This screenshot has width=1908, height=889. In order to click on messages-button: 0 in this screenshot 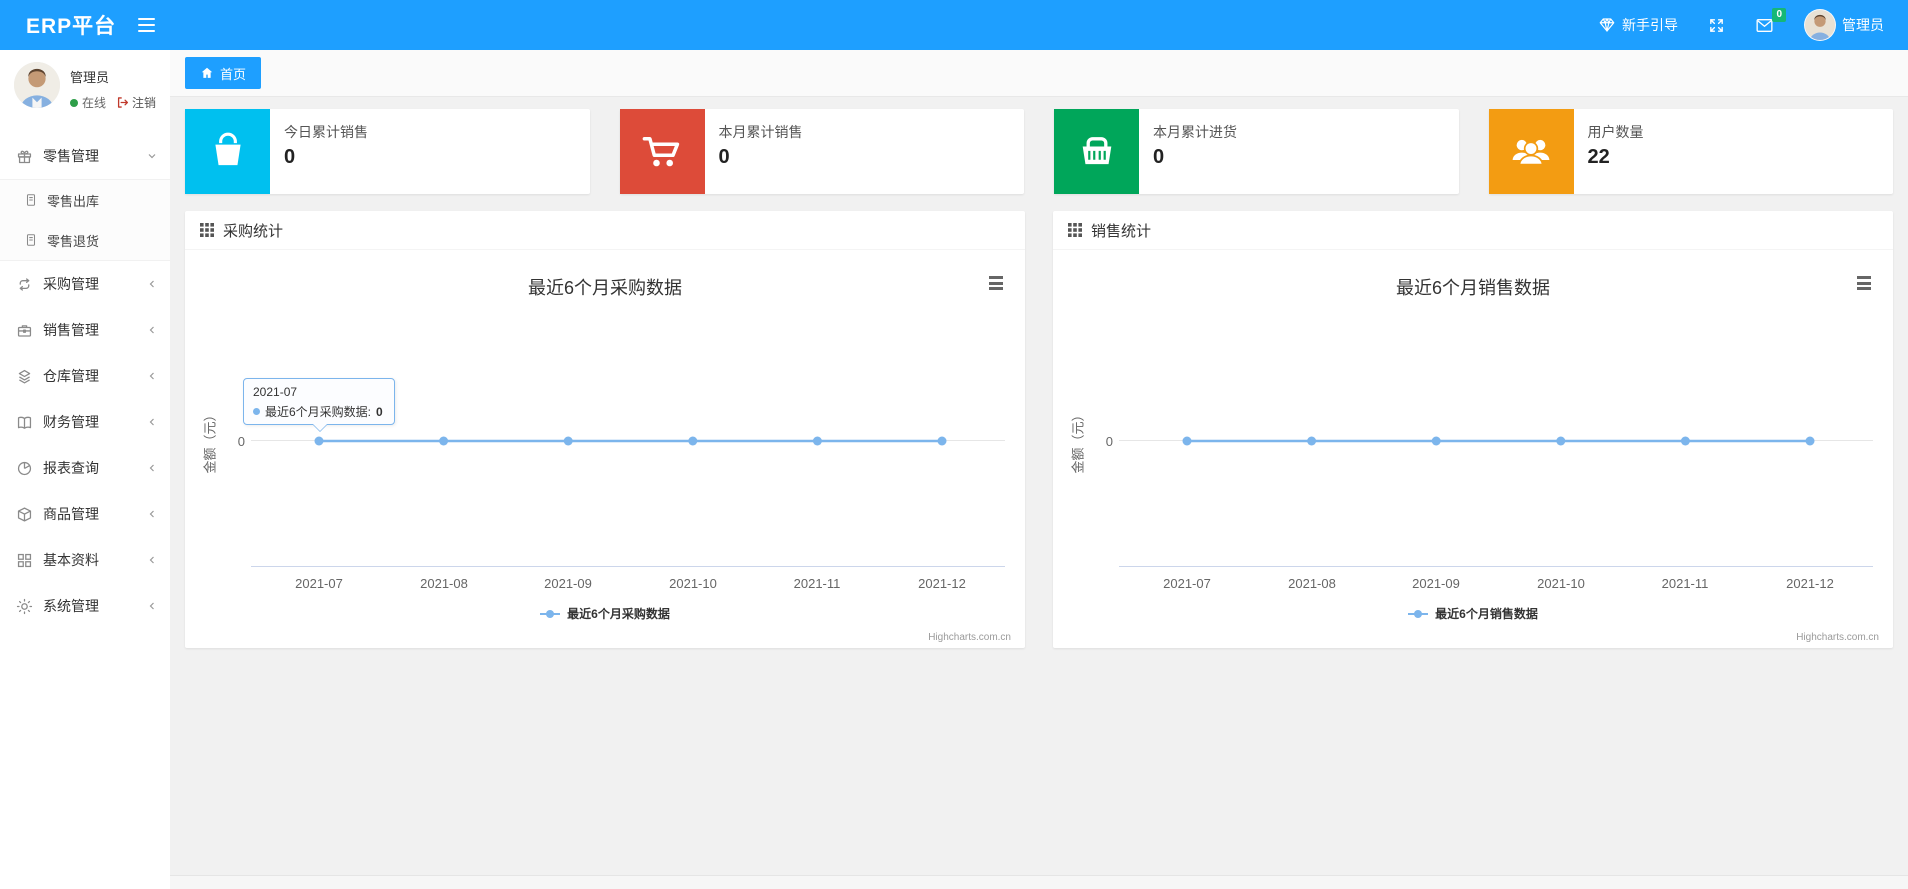, I will do `click(1770, 20)`.